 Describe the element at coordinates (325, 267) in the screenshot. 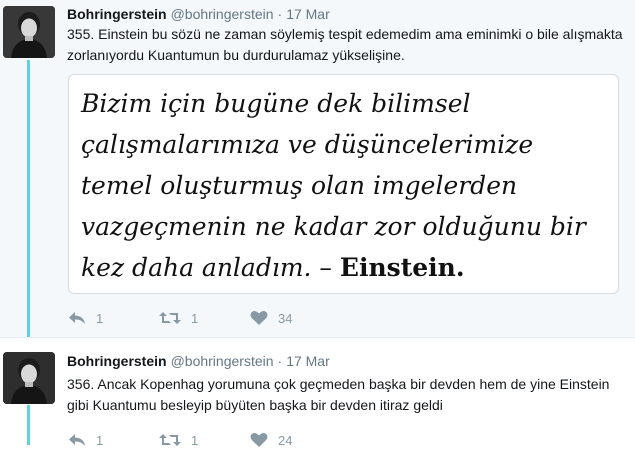

I see `quote-dash: –` at that location.